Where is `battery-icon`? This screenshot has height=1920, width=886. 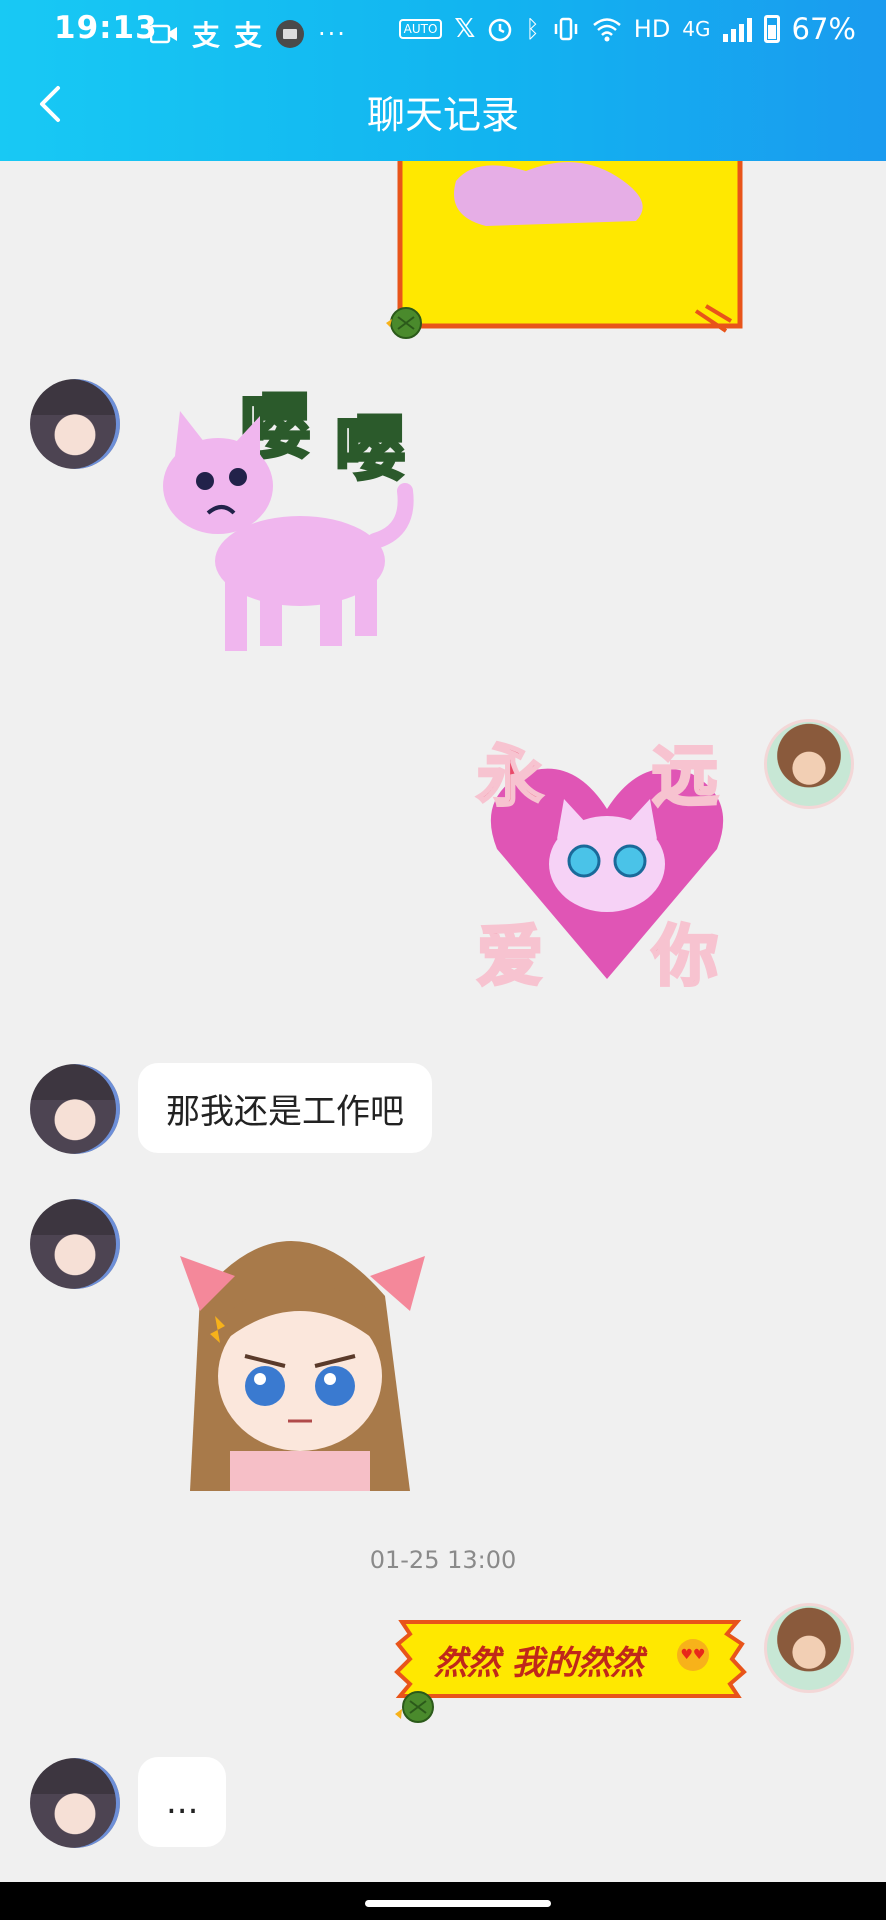
battery-icon is located at coordinates (771, 29).